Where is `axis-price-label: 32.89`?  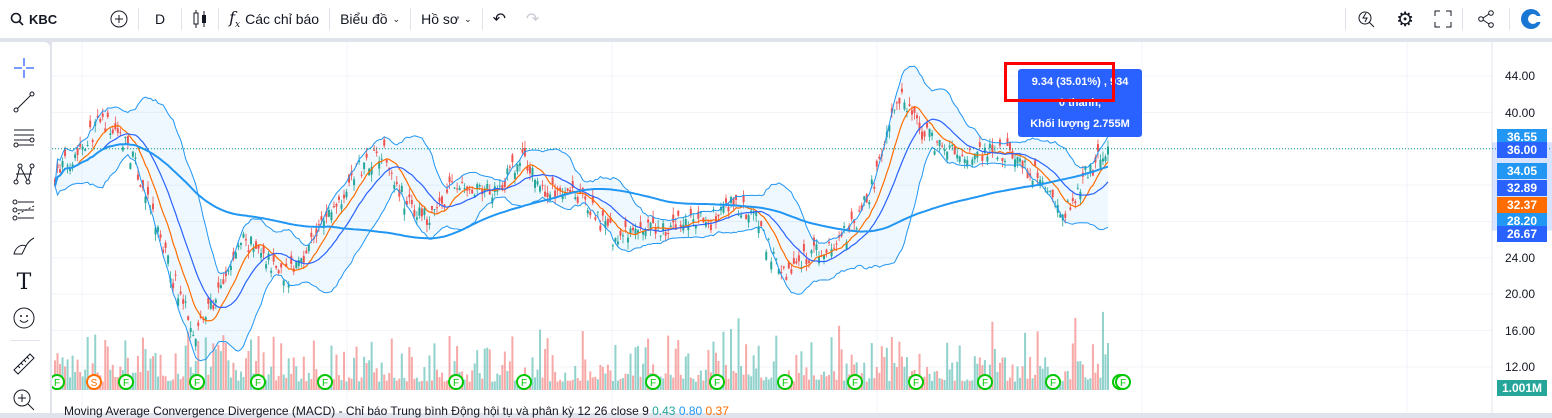 axis-price-label: 32.89 is located at coordinates (1522, 188).